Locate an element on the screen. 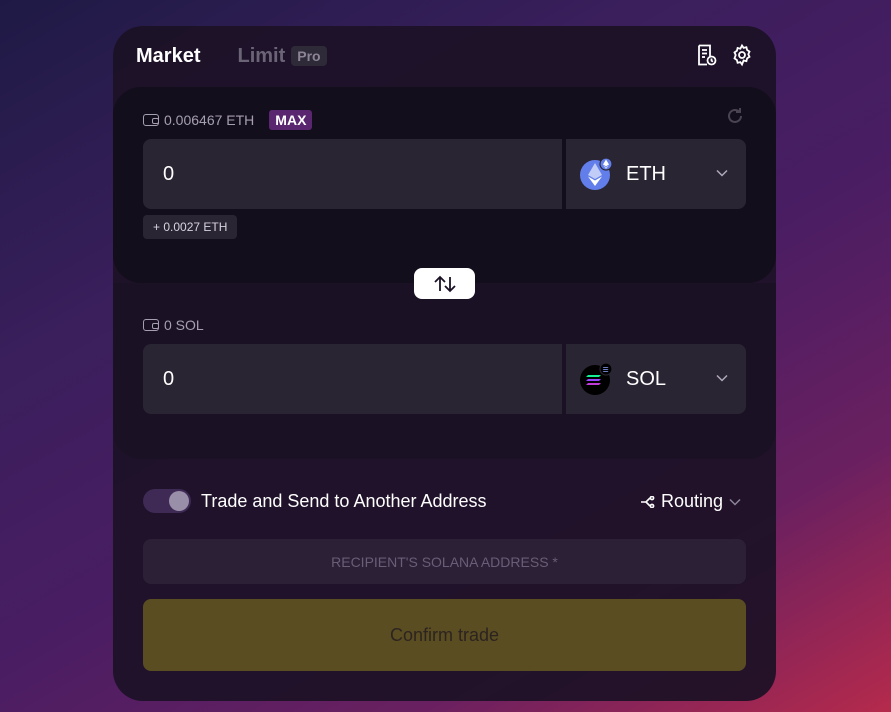  send-to-address-label: Trade and Send to Another Address is located at coordinates (344, 500).